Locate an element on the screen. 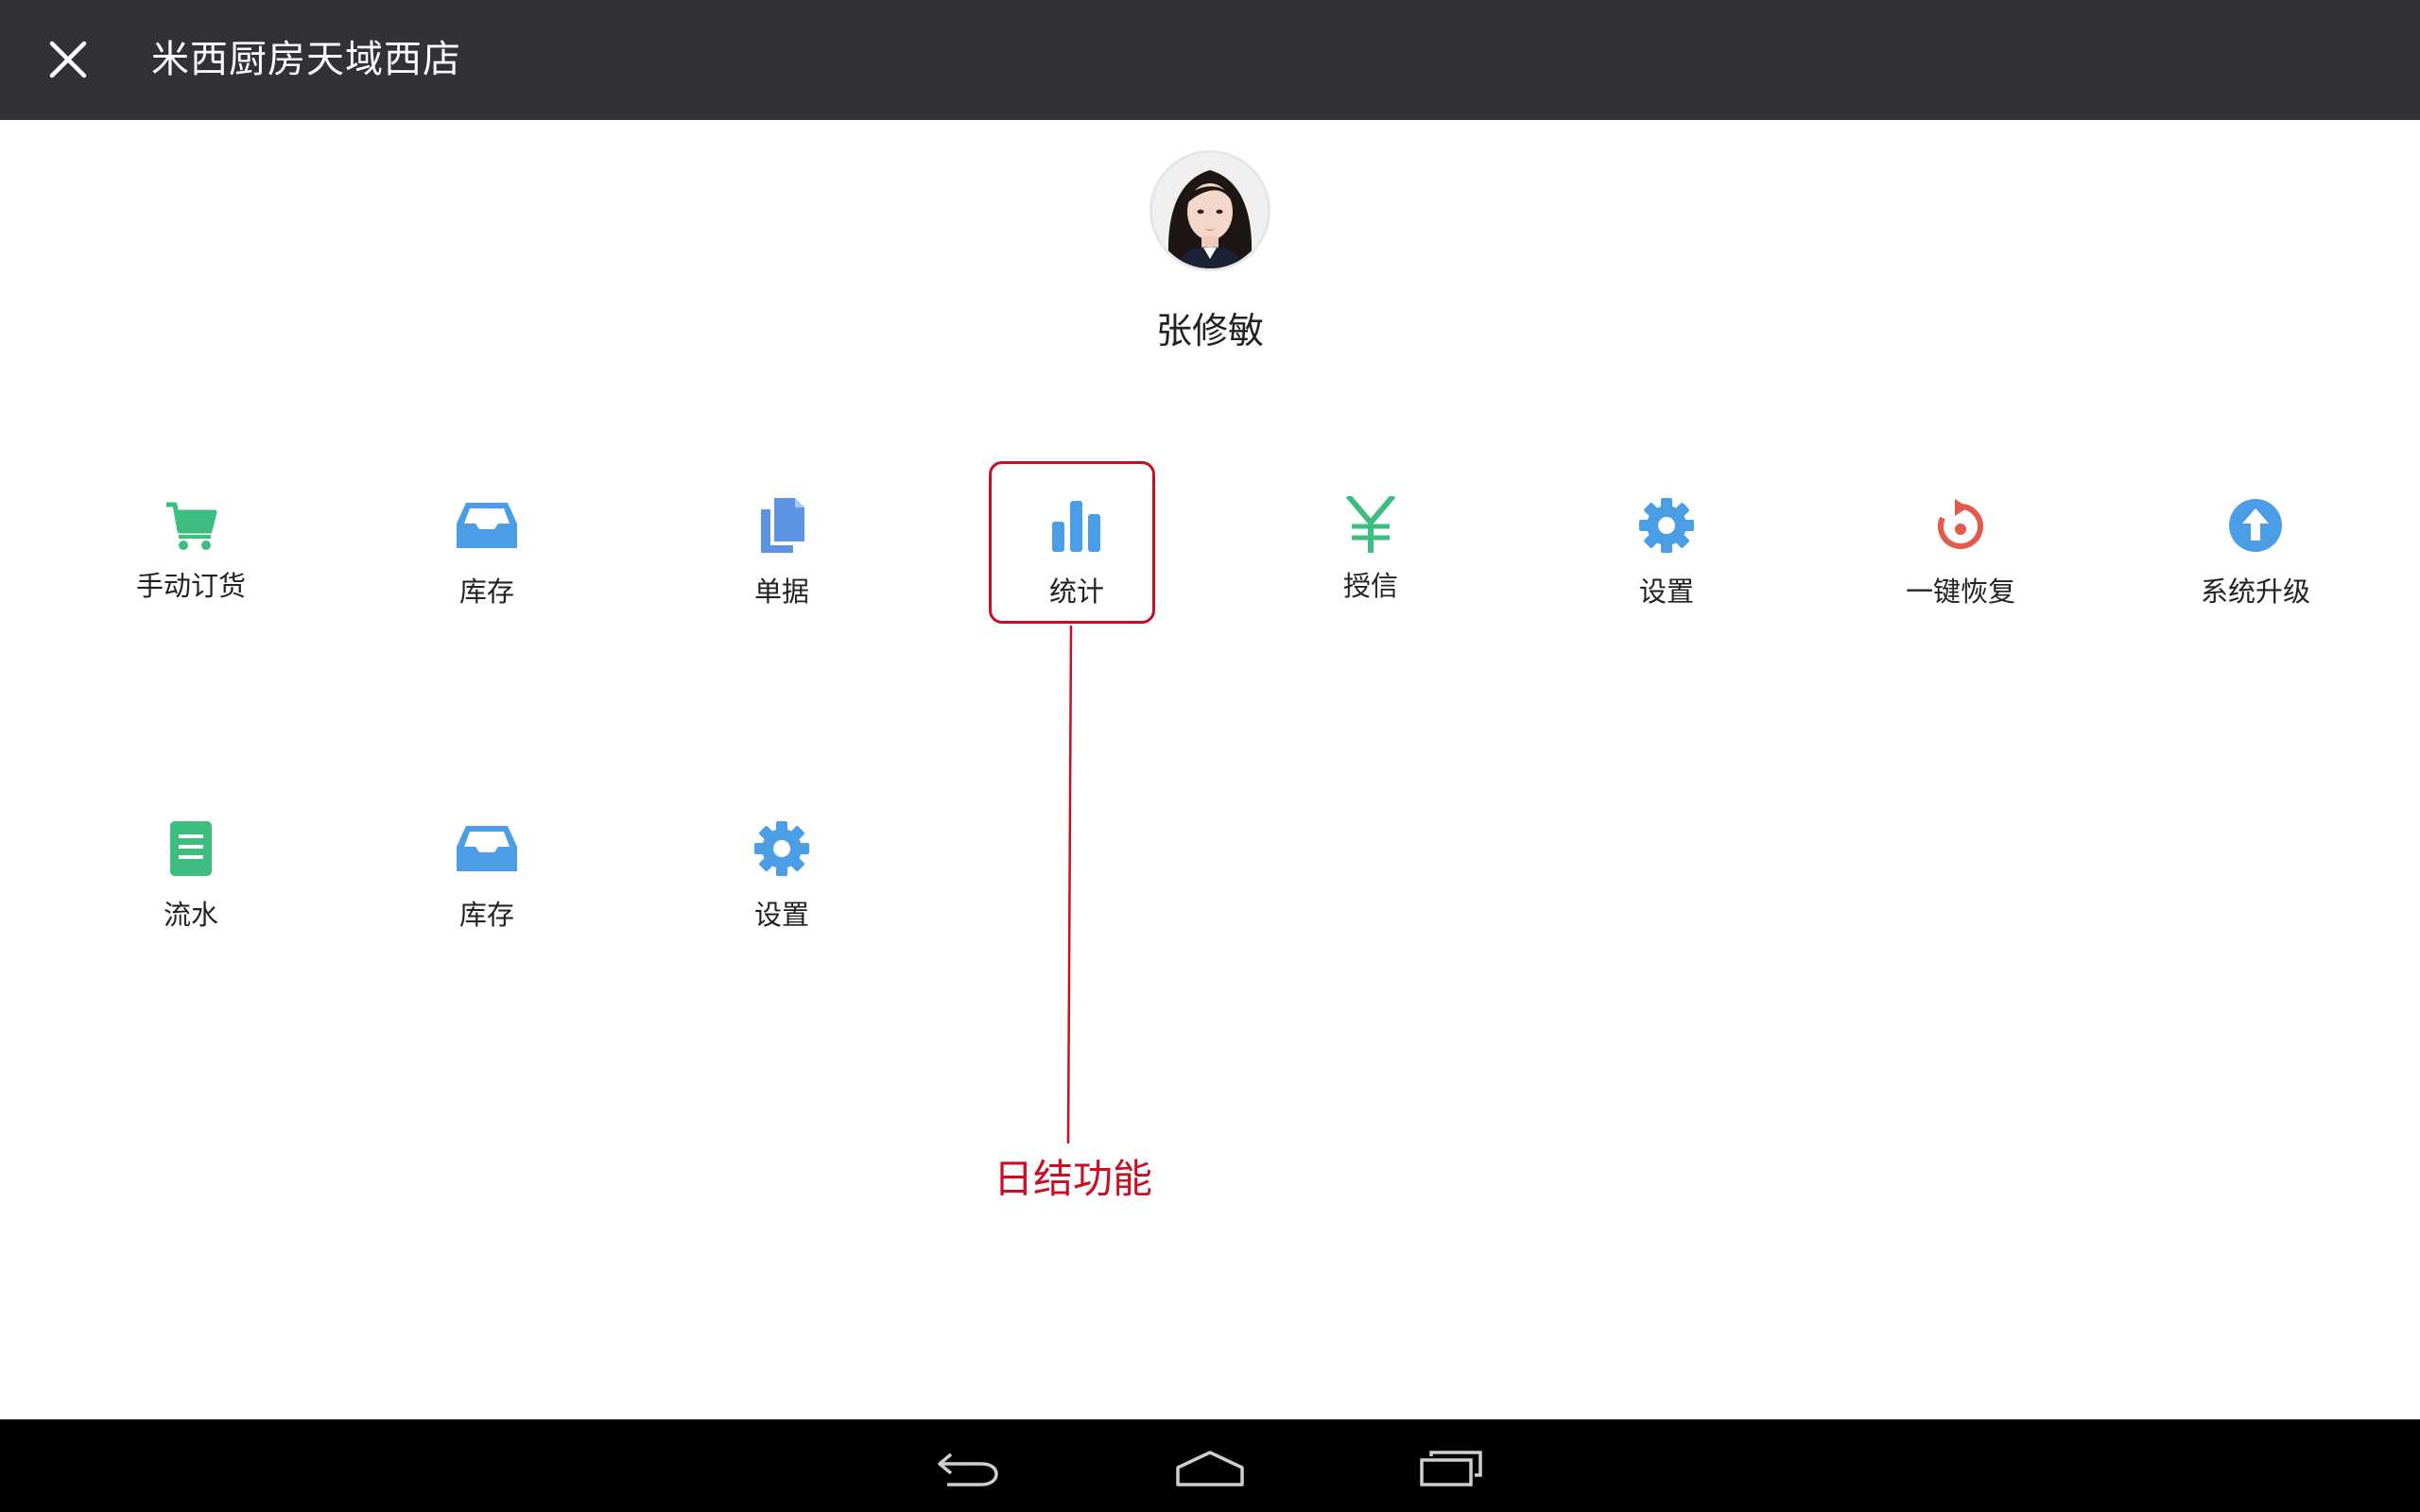  menu-item-manual-order: 手动订货 is located at coordinates (191, 562).